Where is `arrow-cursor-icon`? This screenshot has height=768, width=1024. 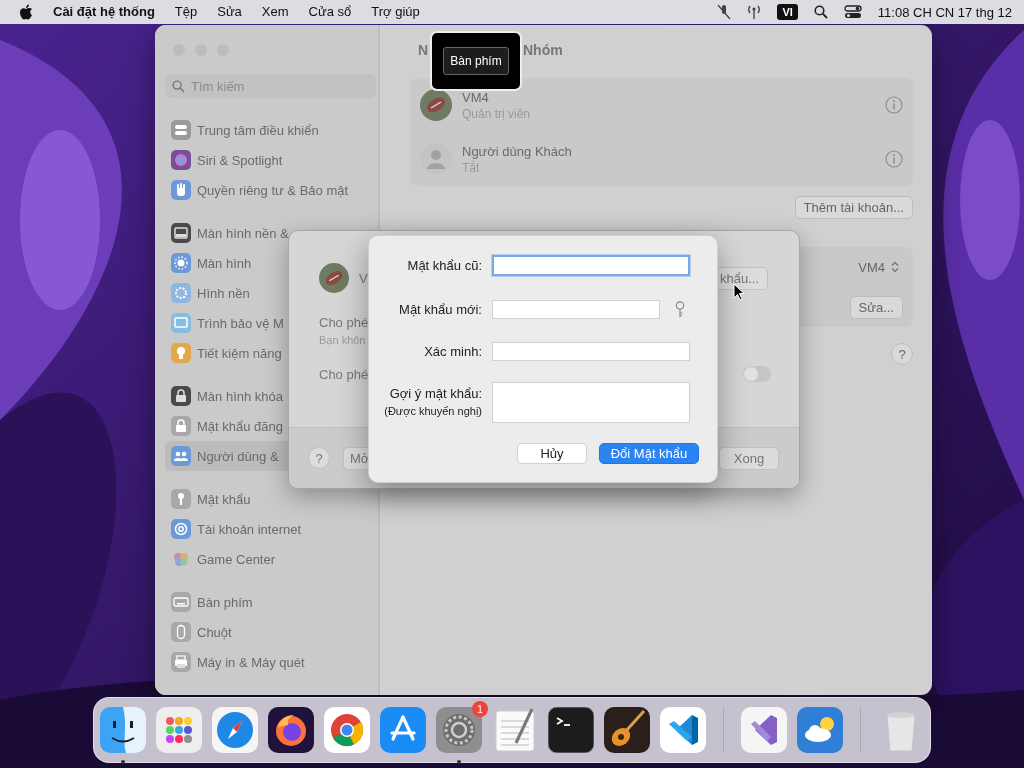
arrow-cursor-icon is located at coordinates (739, 292).